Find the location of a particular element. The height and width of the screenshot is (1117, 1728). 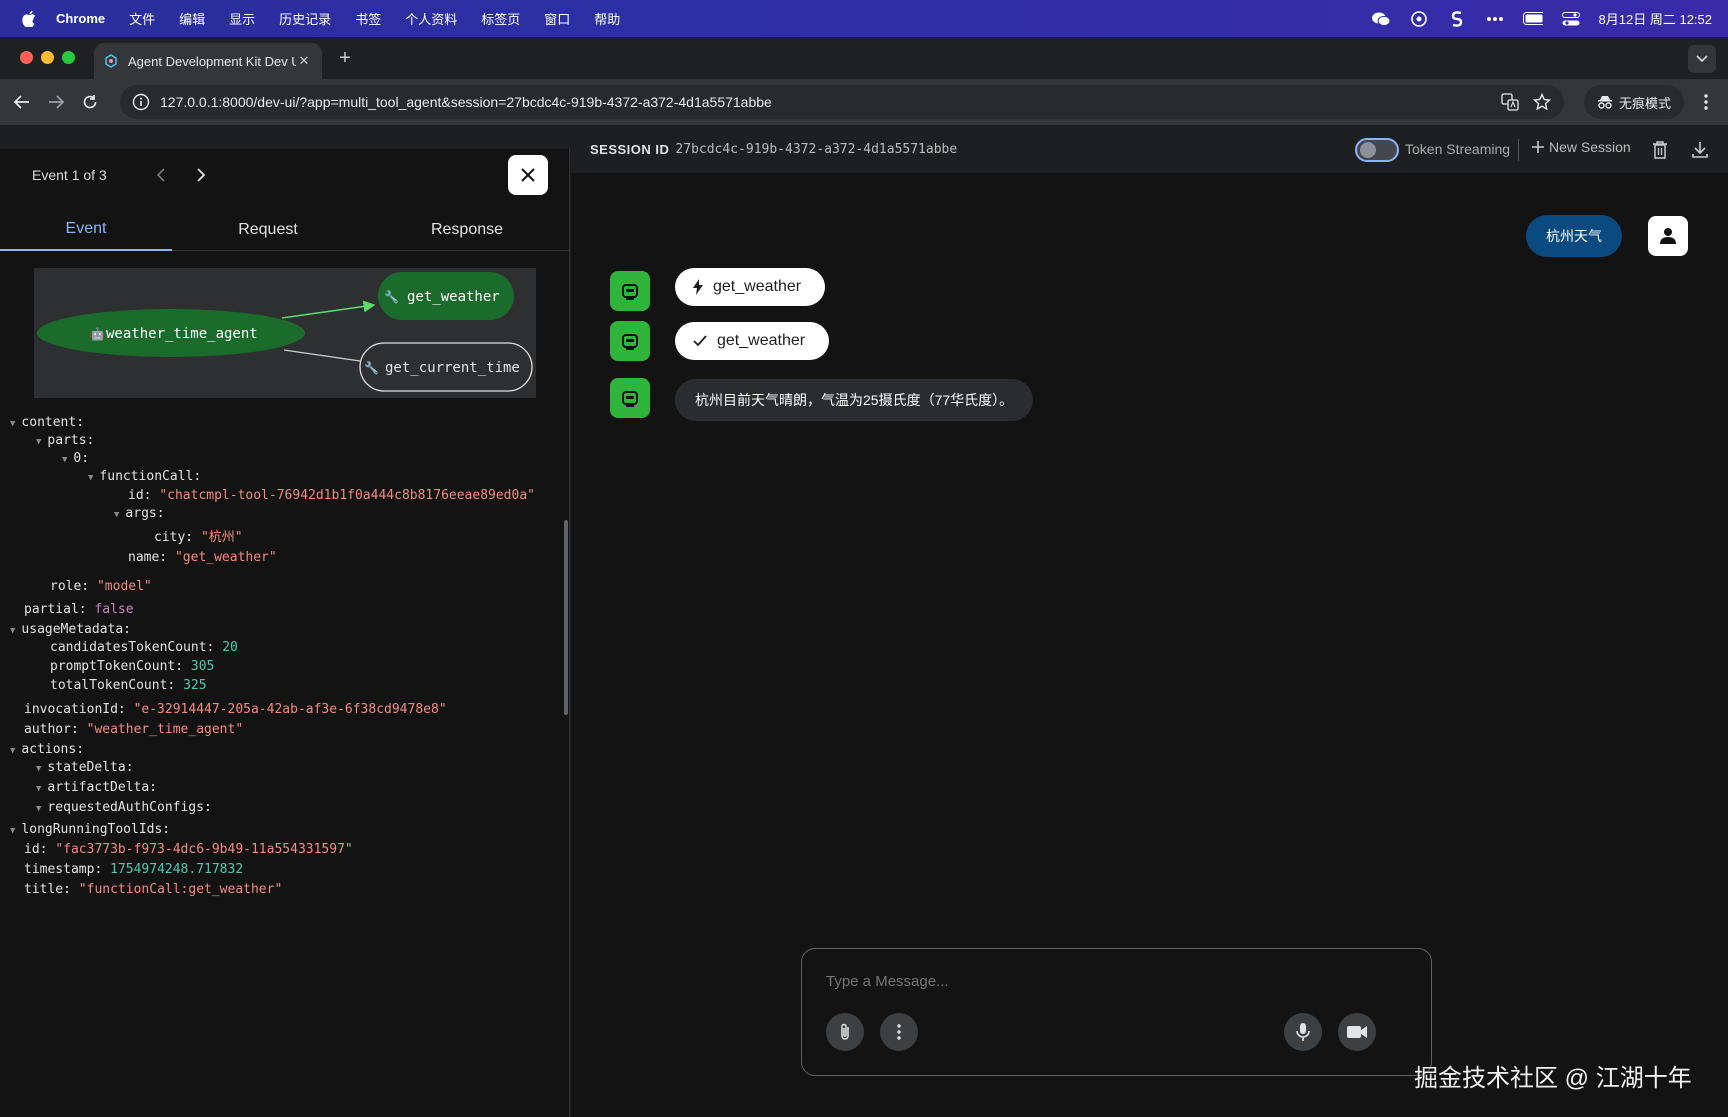

tab-event: Event is located at coordinates (86, 230).